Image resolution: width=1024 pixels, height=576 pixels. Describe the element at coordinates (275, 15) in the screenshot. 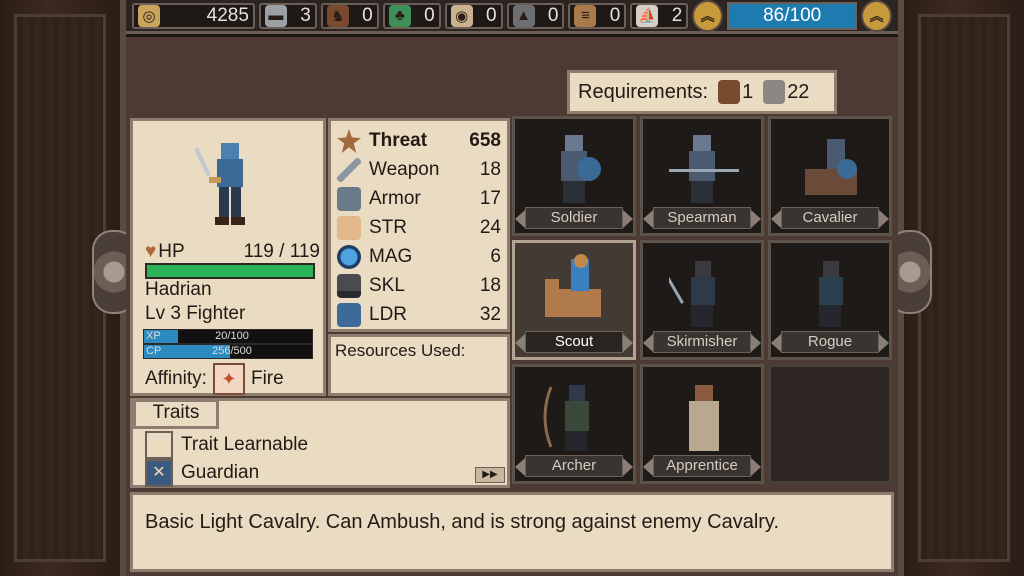

I see `iron-ingot-icon: ▬` at that location.